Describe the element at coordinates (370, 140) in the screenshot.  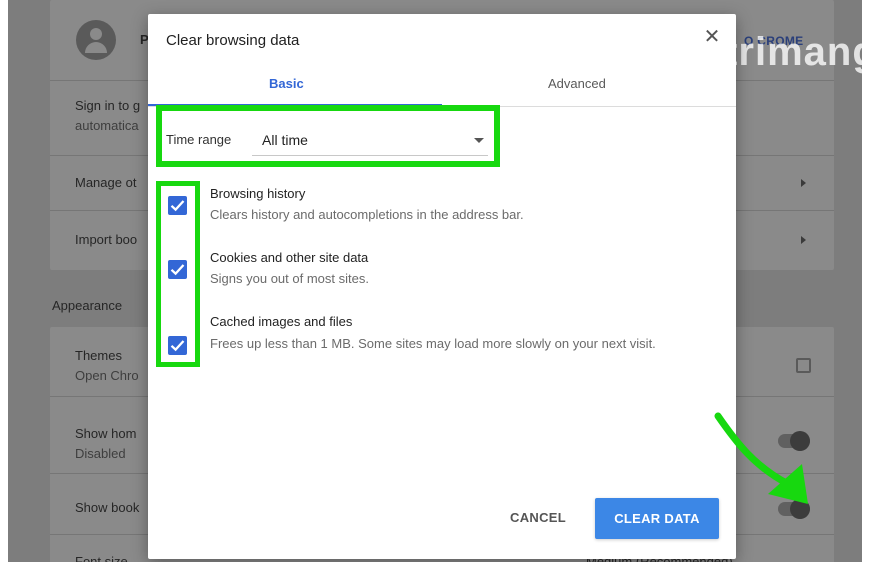
I see `time-range-select: All time` at that location.